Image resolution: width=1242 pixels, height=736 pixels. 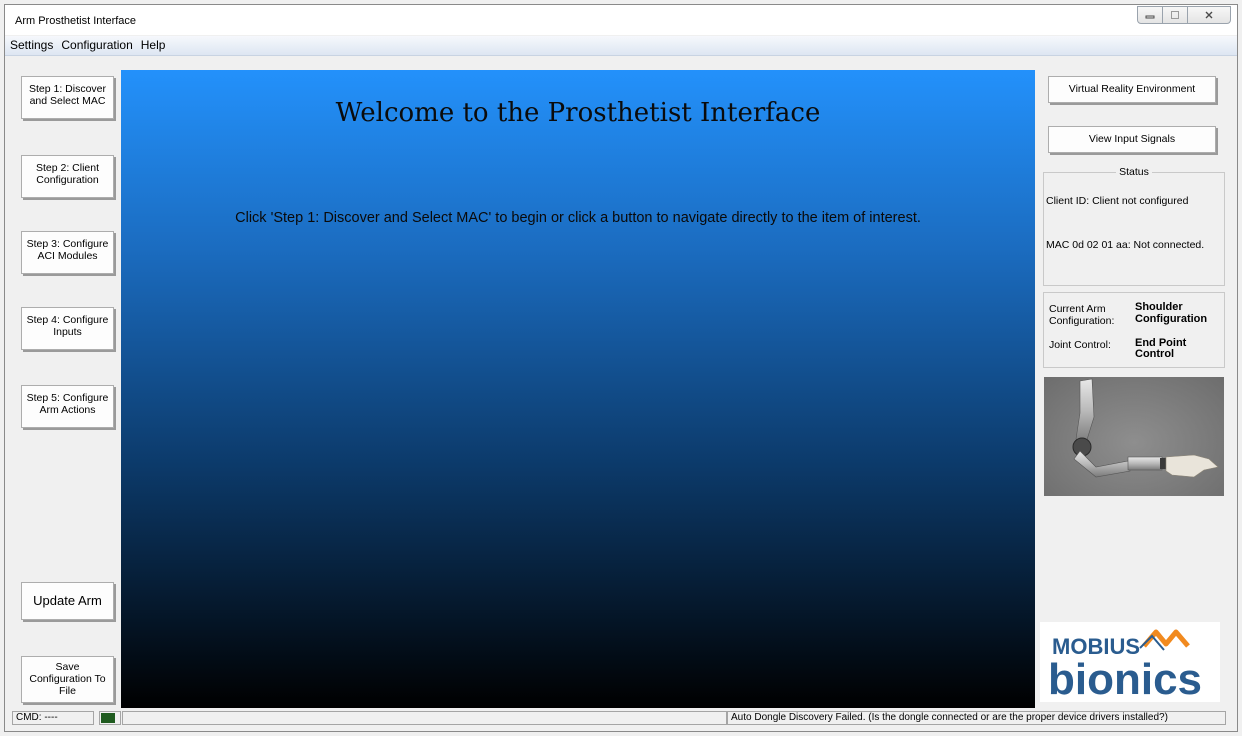 What do you see at coordinates (67, 667) in the screenshot?
I see `save-label-line1: Save` at bounding box center [67, 667].